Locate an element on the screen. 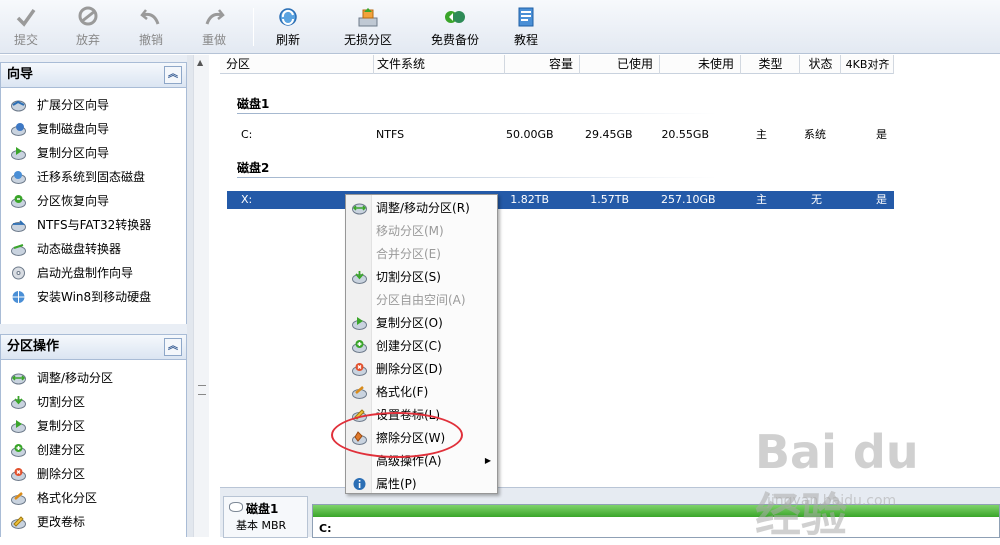 The height and width of the screenshot is (545, 1000). wizard-item-extend: 扩展分区向导 is located at coordinates (93, 105).